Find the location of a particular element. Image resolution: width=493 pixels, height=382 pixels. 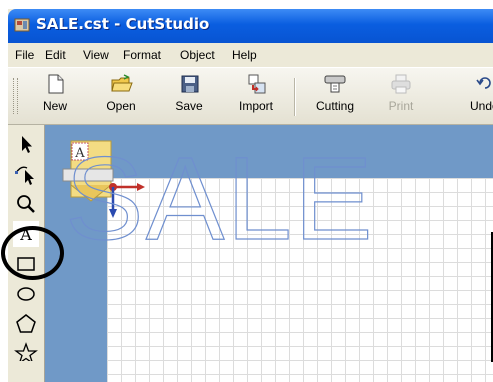

star-tool is located at coordinates (26, 351).